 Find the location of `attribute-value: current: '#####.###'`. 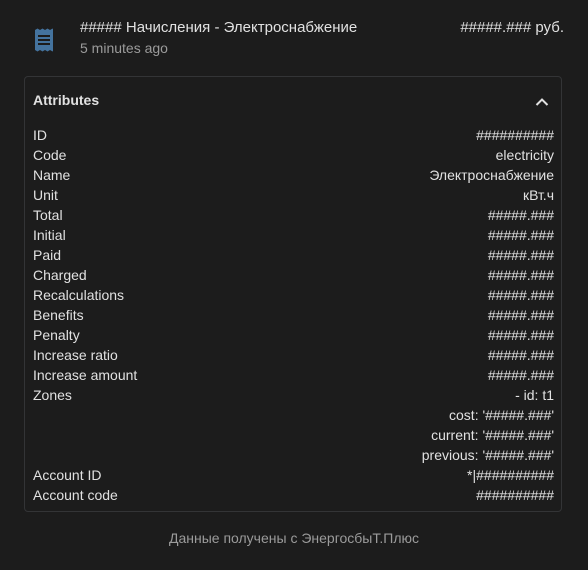

attribute-value: current: '#####.###' is located at coordinates (492, 435).